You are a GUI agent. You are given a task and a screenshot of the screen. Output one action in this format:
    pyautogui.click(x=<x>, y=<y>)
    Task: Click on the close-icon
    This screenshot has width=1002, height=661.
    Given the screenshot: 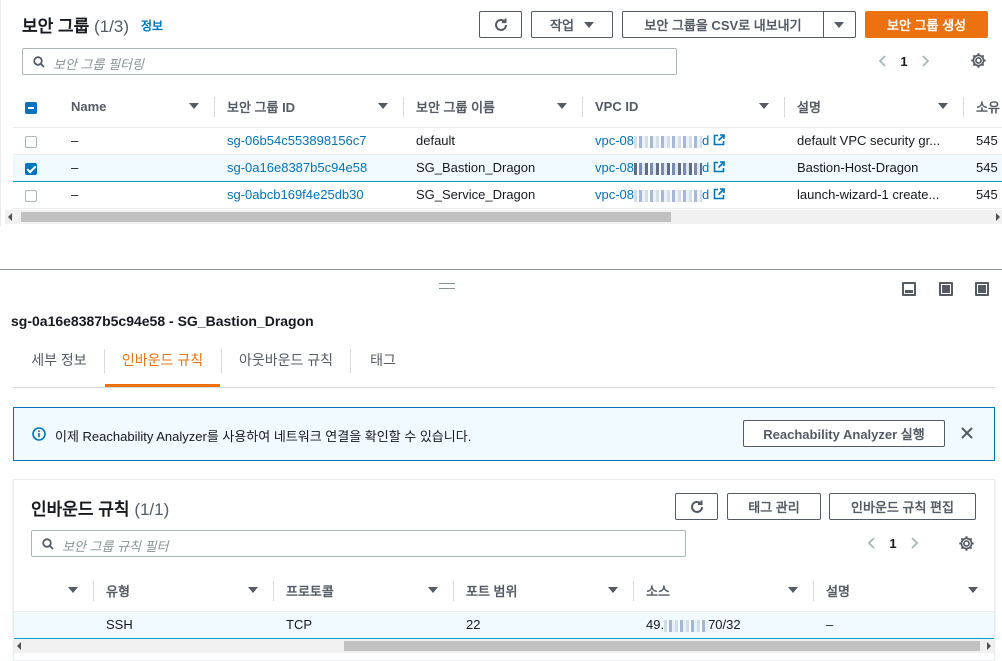 What is the action you would take?
    pyautogui.click(x=967, y=433)
    